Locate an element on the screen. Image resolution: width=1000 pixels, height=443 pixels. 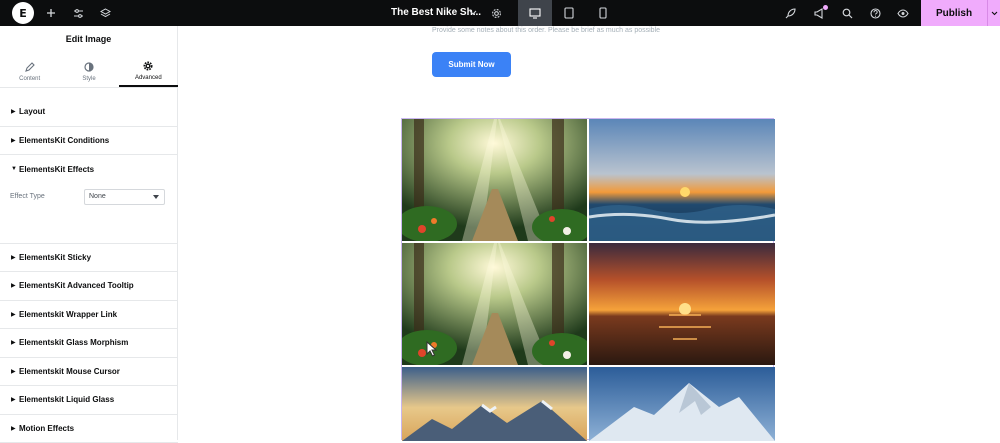
plus-icon is located at coordinates (51, 13).